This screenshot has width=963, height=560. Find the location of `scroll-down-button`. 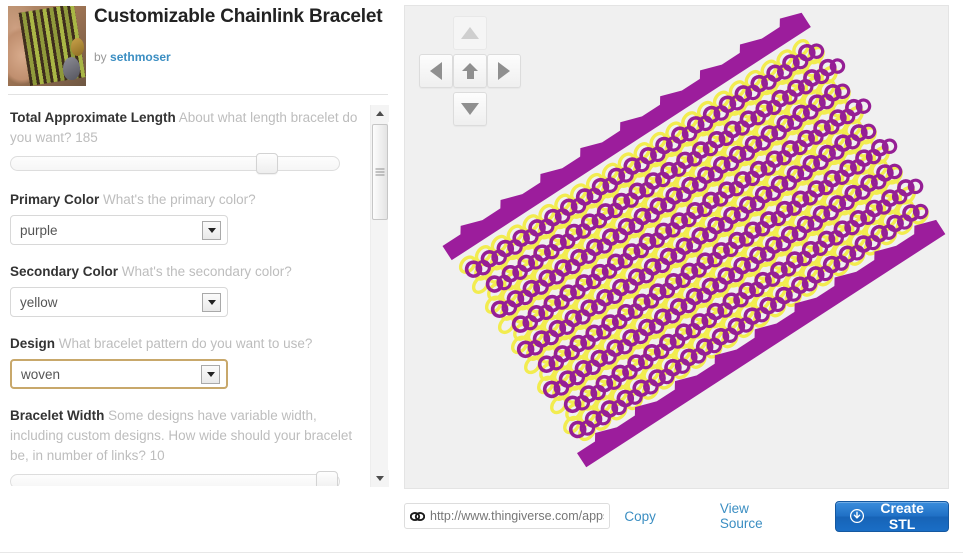

scroll-down-button is located at coordinates (380, 478).